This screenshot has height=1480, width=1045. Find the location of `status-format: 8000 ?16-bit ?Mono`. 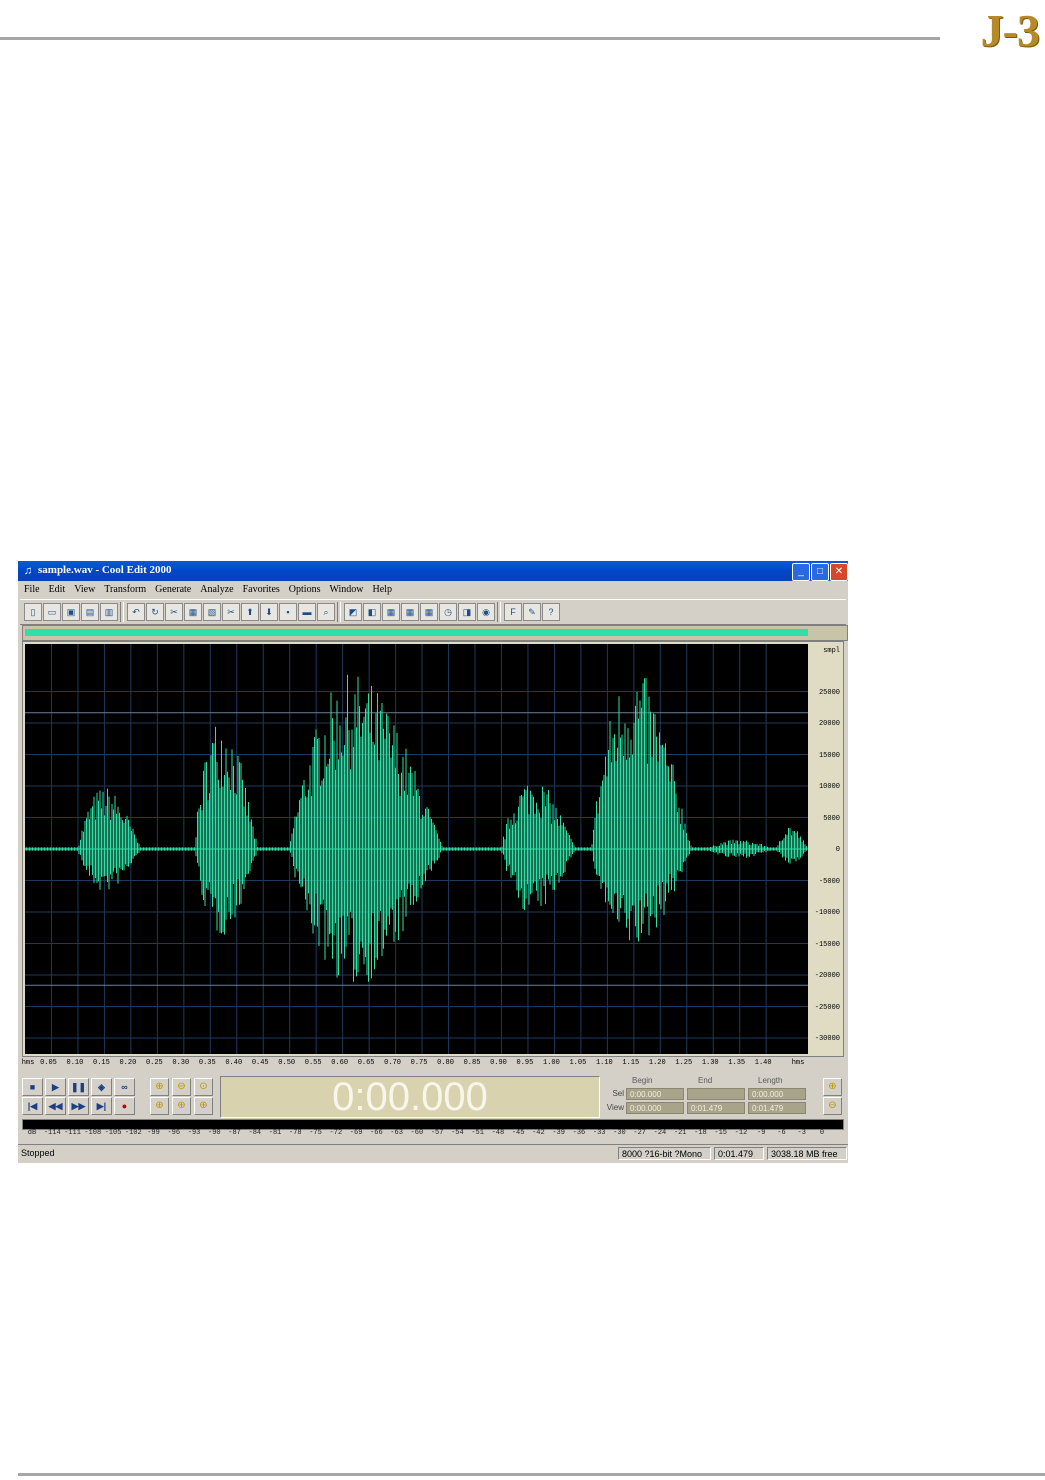

status-format: 8000 ?16-bit ?Mono is located at coordinates (664, 1153).